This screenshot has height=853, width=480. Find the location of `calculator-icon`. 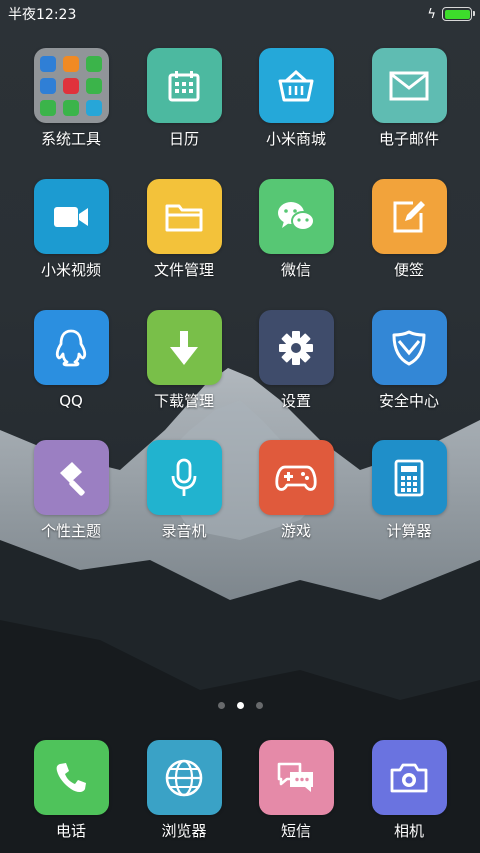

calculator-icon is located at coordinates (409, 477).